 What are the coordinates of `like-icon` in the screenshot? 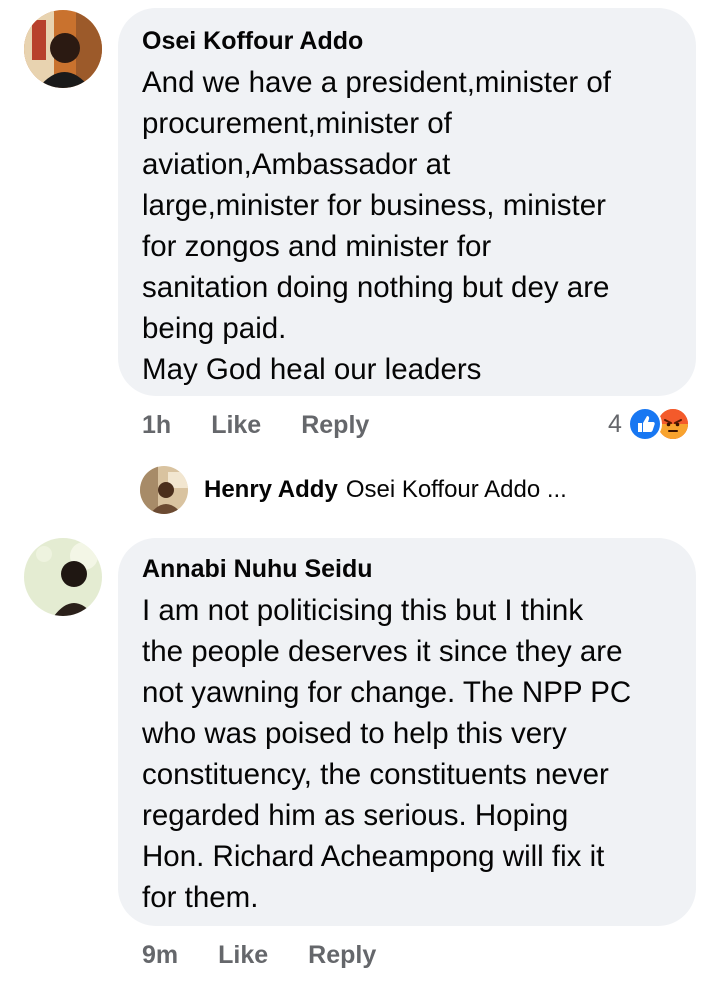 It's located at (644, 424).